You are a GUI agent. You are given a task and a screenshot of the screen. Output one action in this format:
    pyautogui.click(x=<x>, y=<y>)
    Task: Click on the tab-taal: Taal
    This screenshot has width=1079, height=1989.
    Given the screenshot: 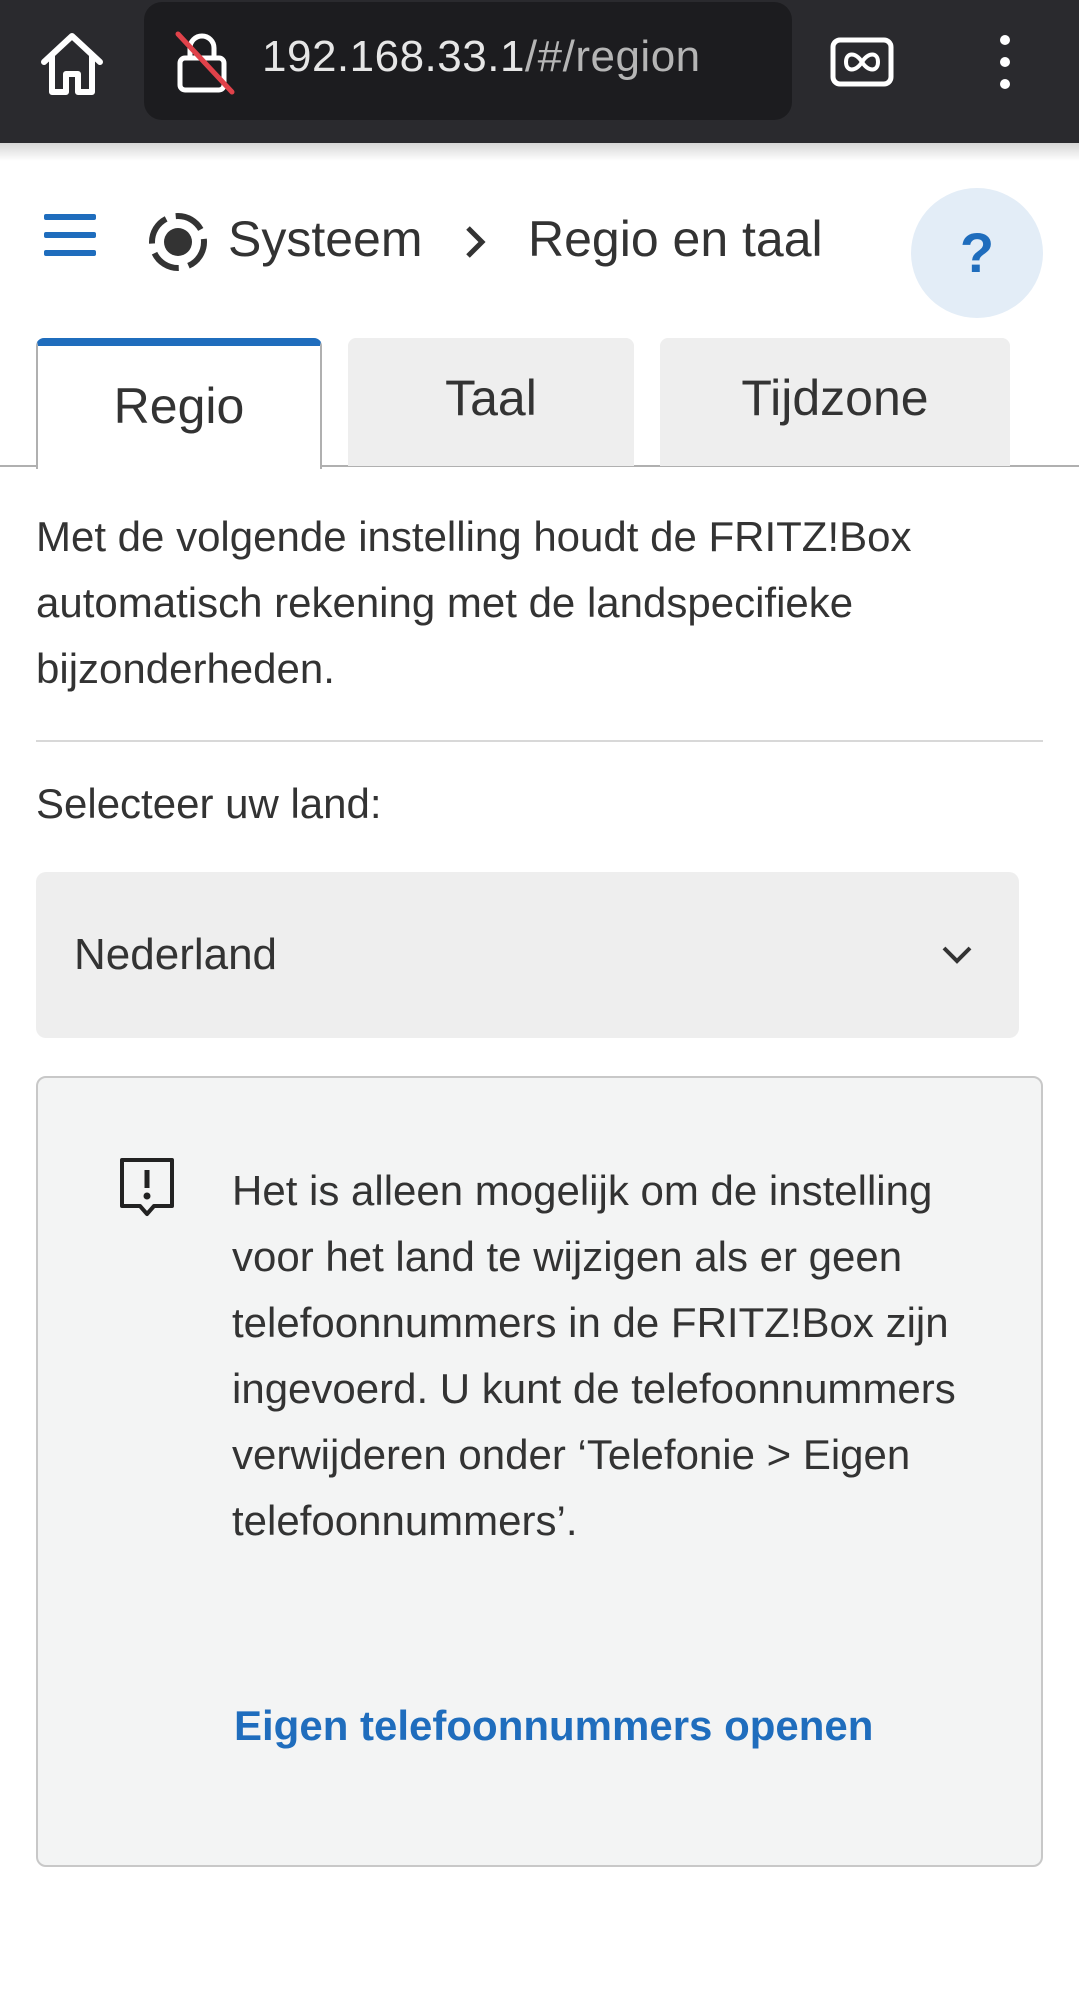 What is the action you would take?
    pyautogui.click(x=491, y=402)
    